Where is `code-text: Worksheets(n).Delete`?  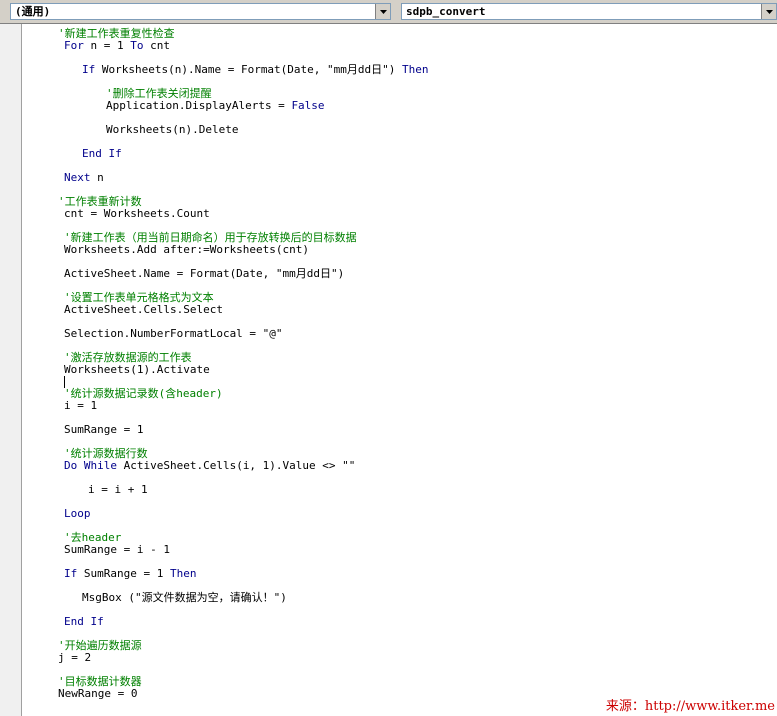
code-text: Worksheets(n).Delete is located at coordinates (172, 129).